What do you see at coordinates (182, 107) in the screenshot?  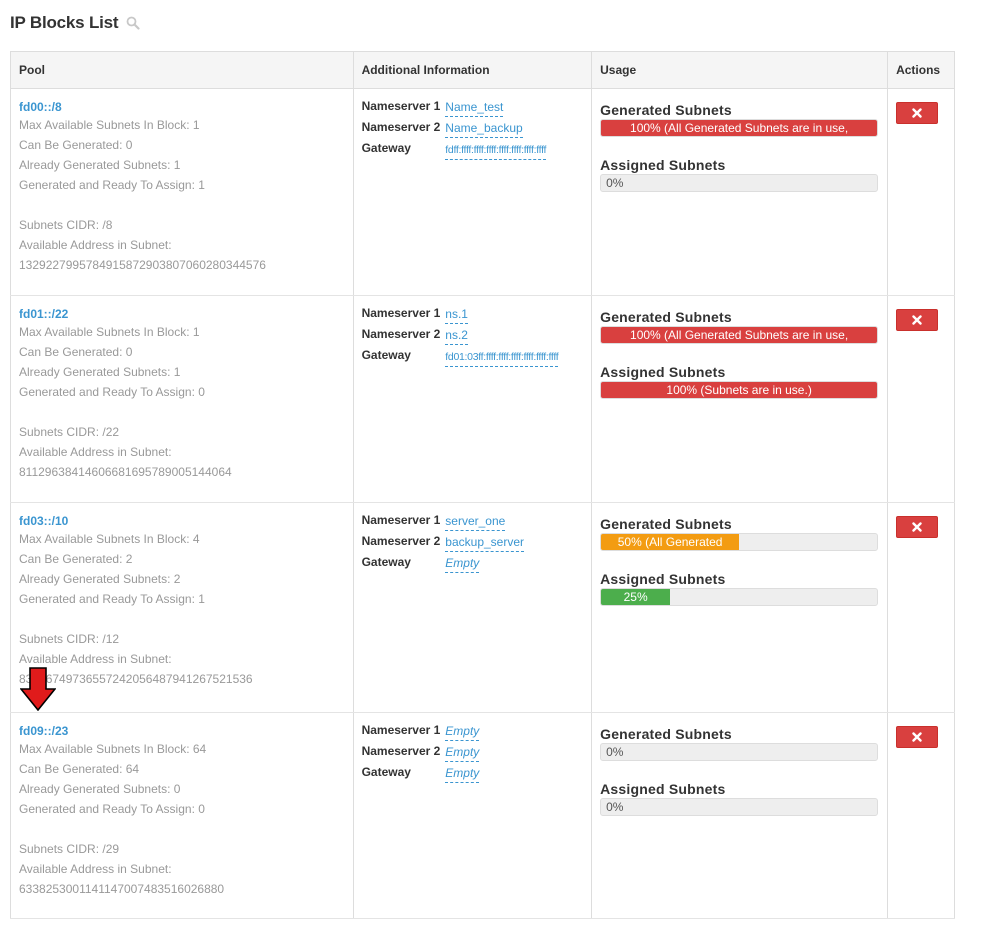 I see `pool-link: fd00::/8` at bounding box center [182, 107].